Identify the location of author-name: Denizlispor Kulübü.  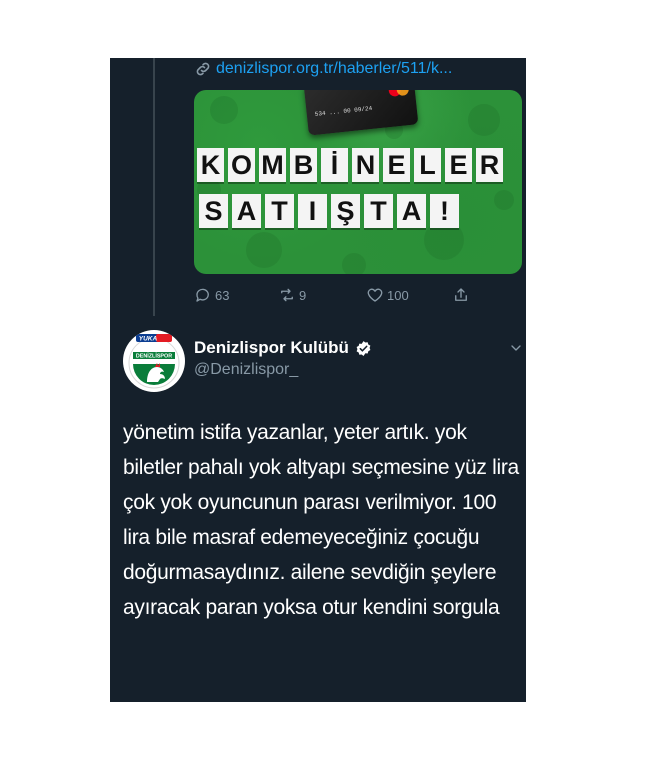
(271, 348).